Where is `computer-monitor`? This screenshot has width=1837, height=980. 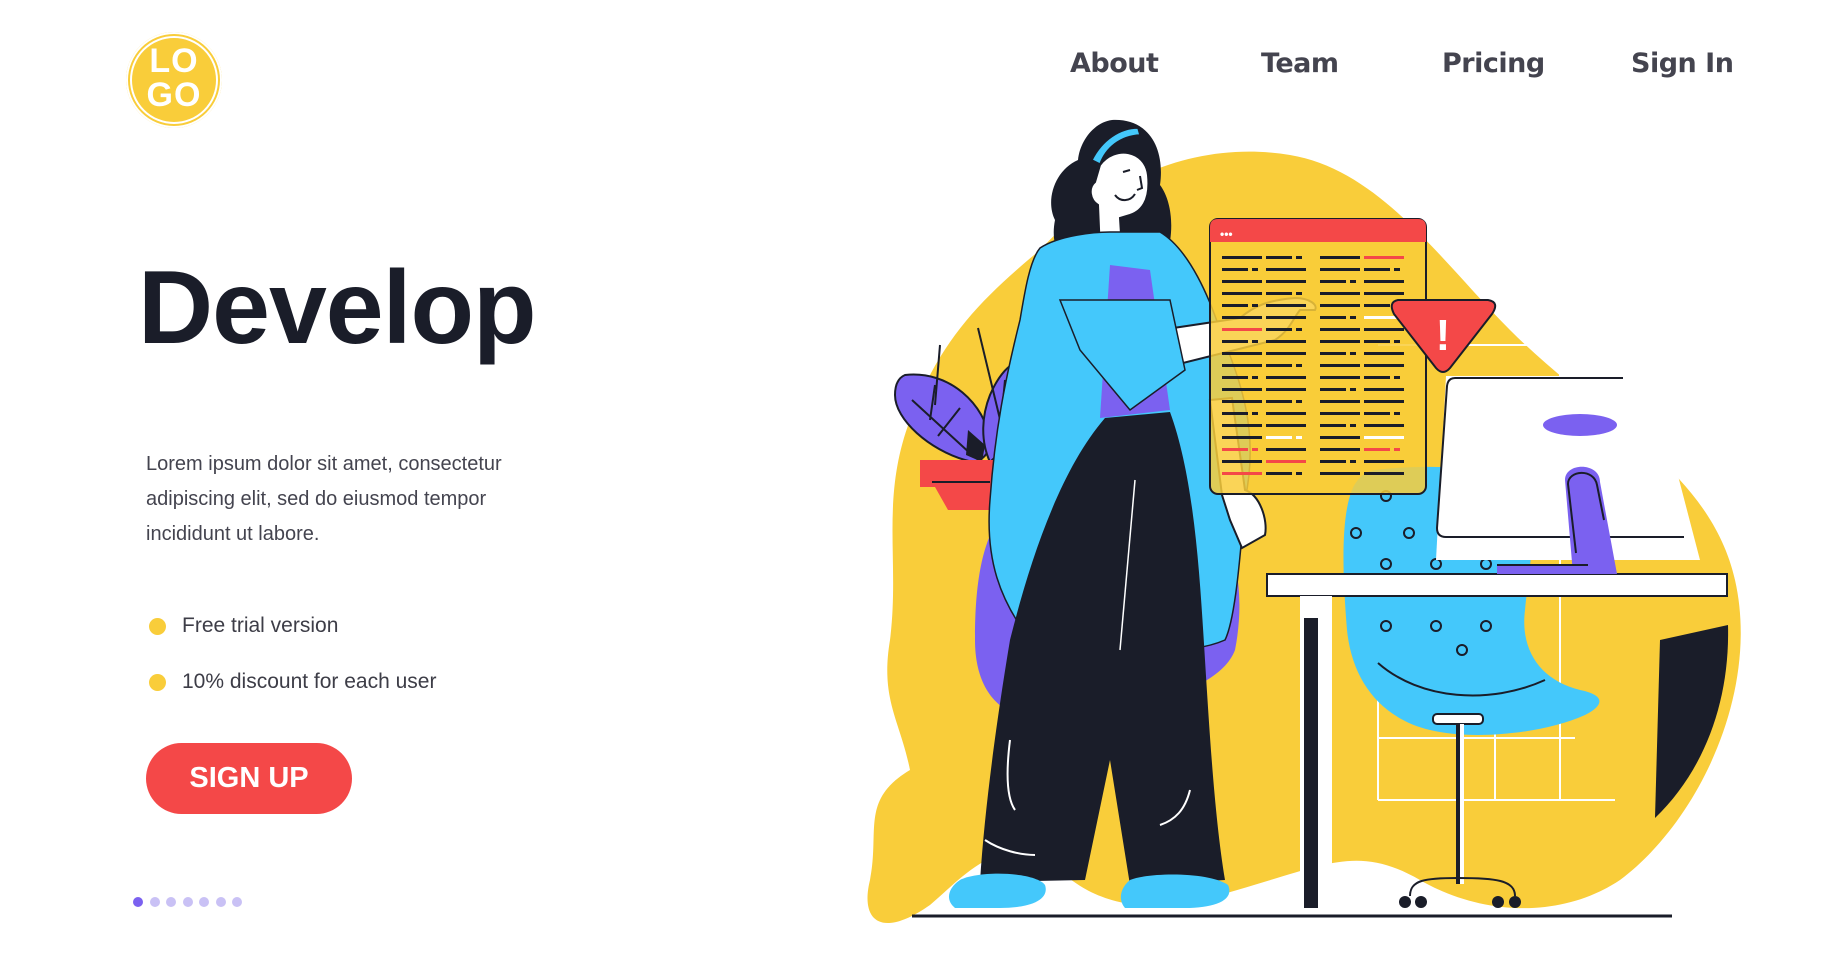 computer-monitor is located at coordinates (1567, 475).